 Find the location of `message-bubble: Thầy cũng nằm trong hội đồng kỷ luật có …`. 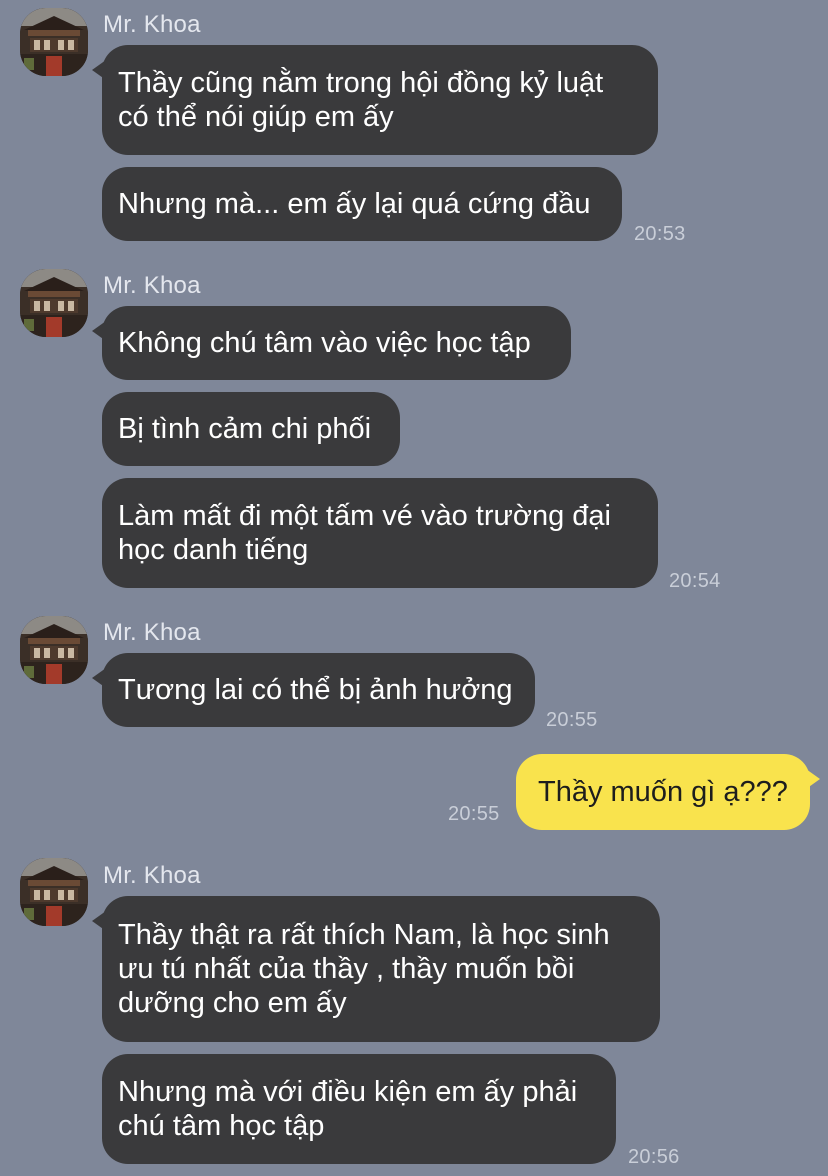

message-bubble: Thầy cũng nằm trong hội đồng kỷ luật có … is located at coordinates (380, 100).